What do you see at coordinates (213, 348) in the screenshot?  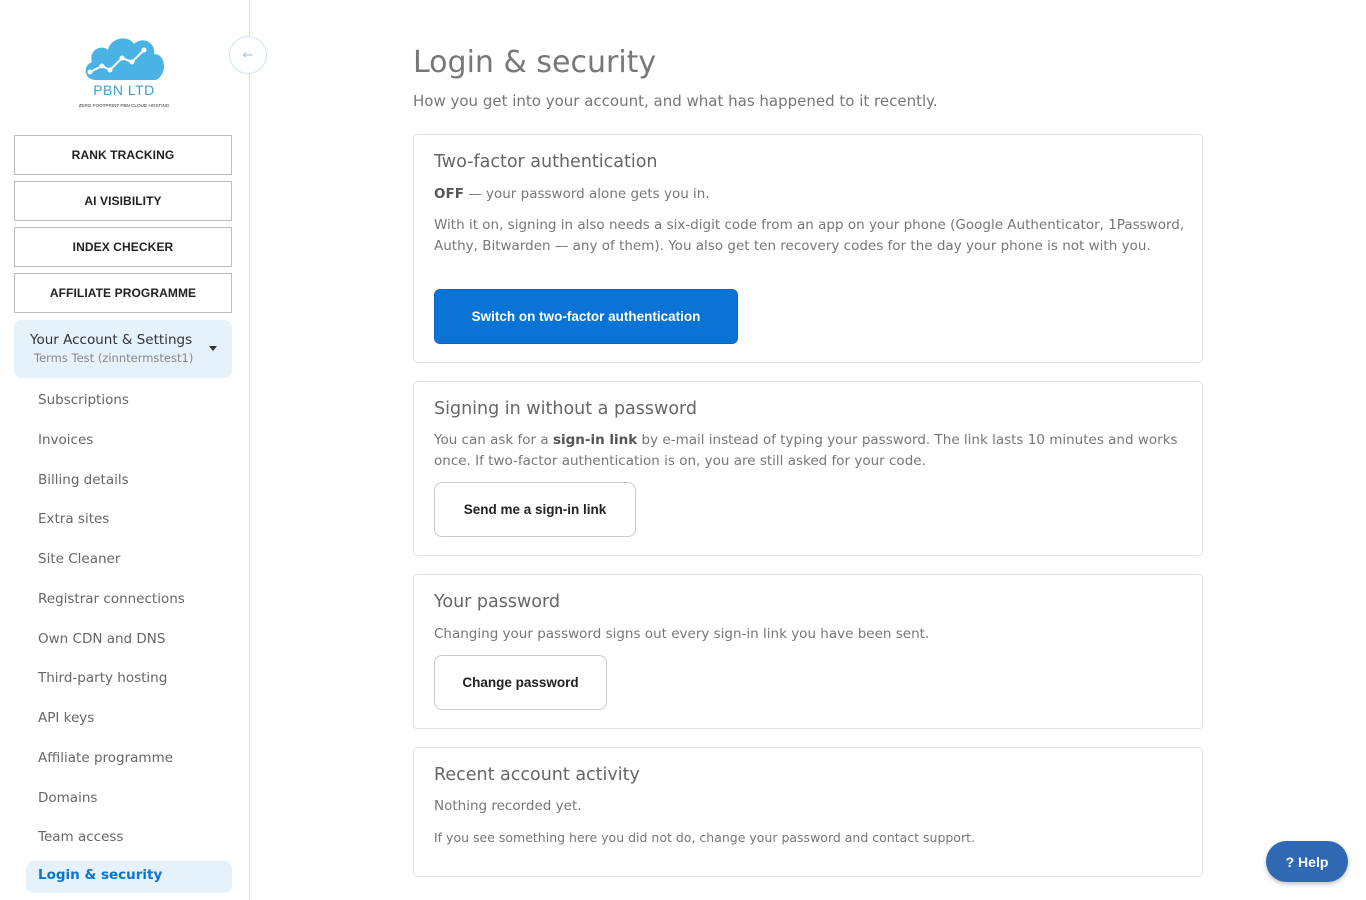 I see `caret-down-icon` at bounding box center [213, 348].